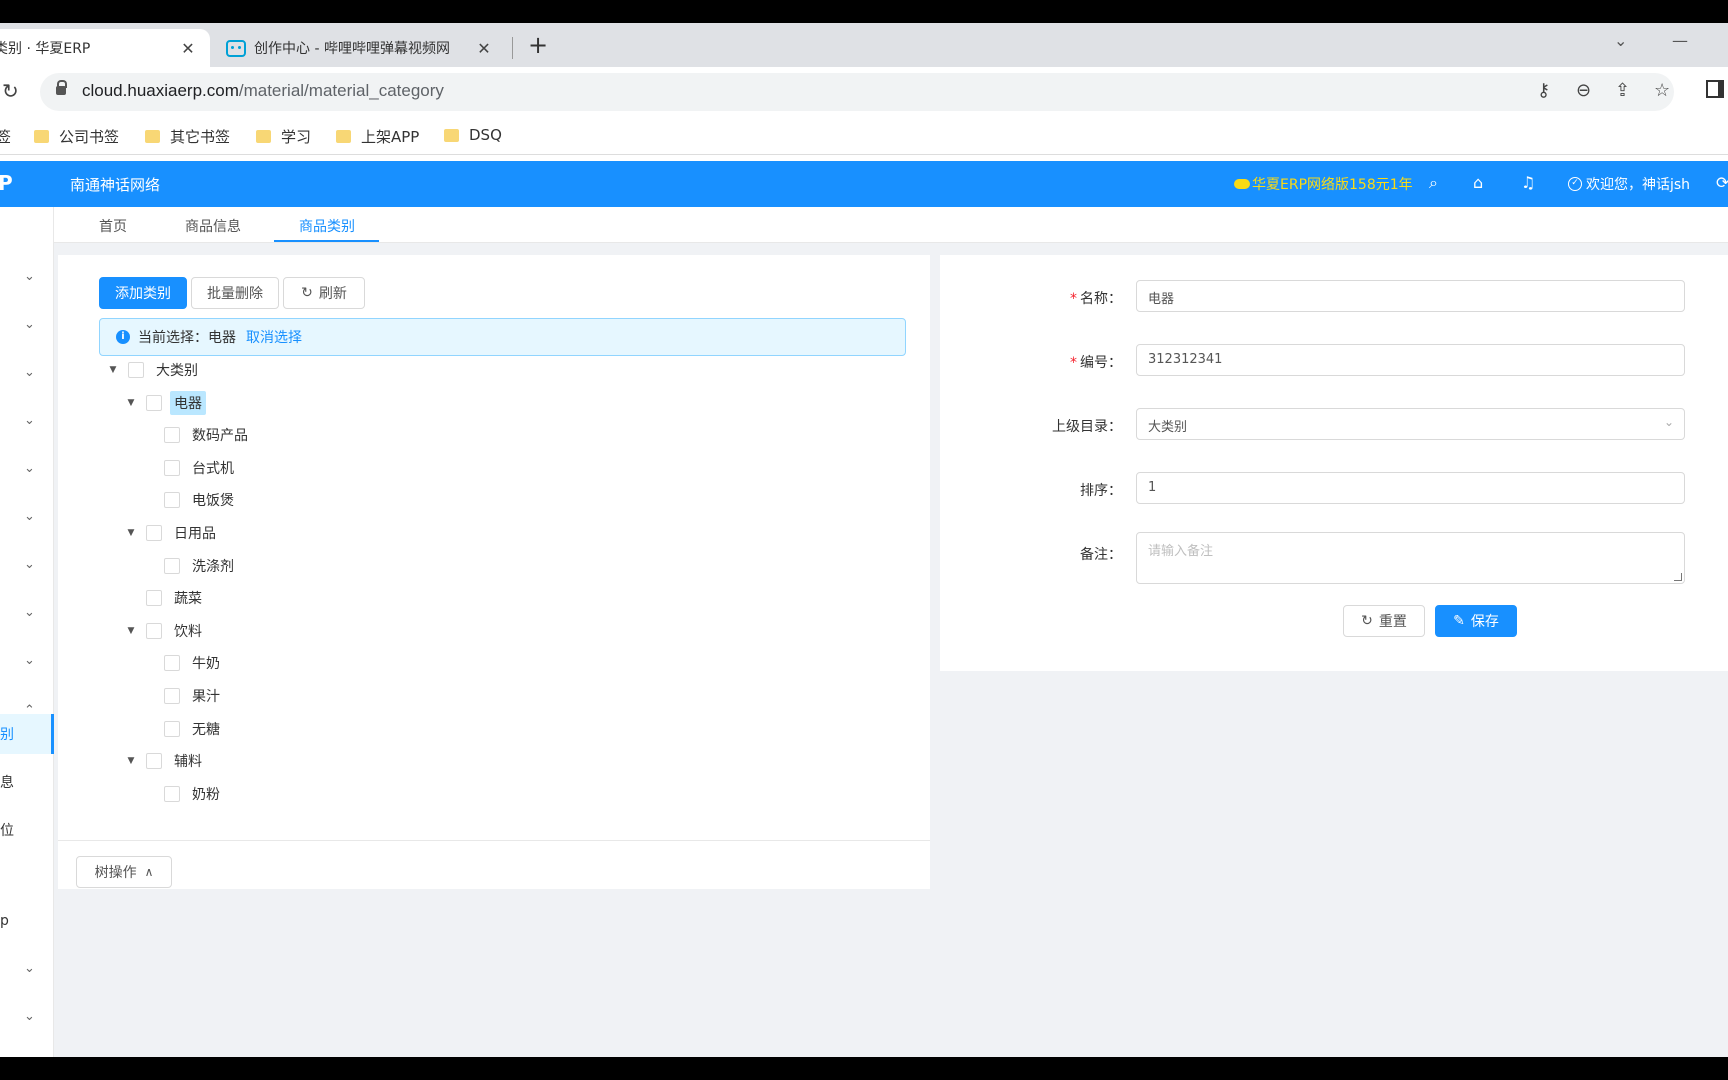  What do you see at coordinates (188, 631) in the screenshot?
I see `tree-node-label: 饮料` at bounding box center [188, 631].